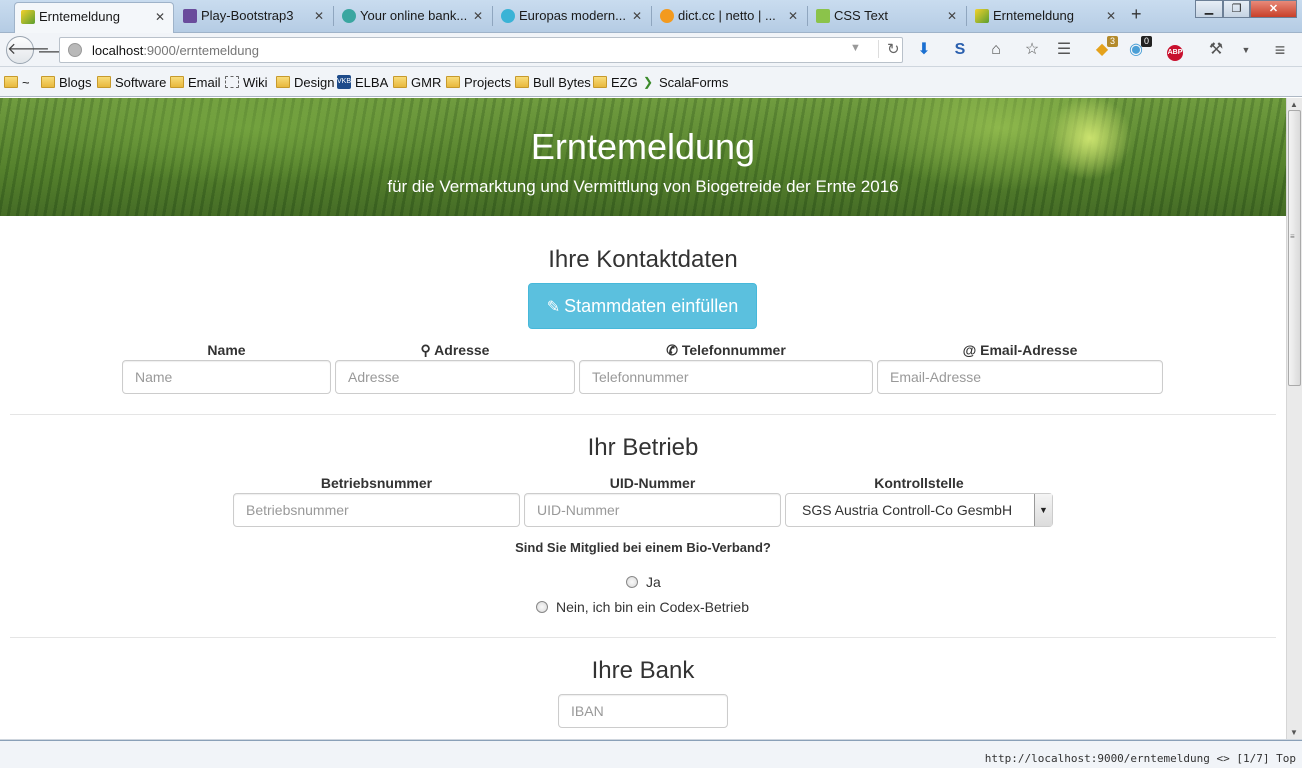 The image size is (1302, 768). I want to click on iban-input: IBAN, so click(643, 711).